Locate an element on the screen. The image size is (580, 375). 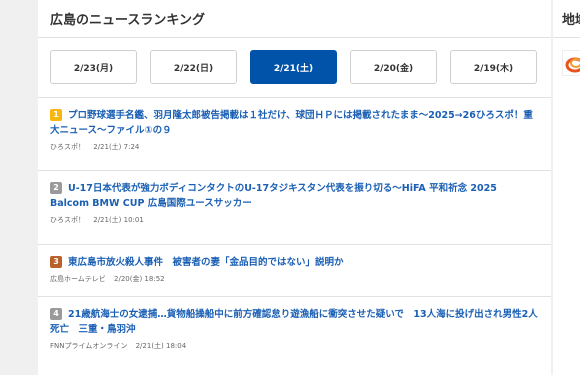
station-logo-icon is located at coordinates (572, 65).